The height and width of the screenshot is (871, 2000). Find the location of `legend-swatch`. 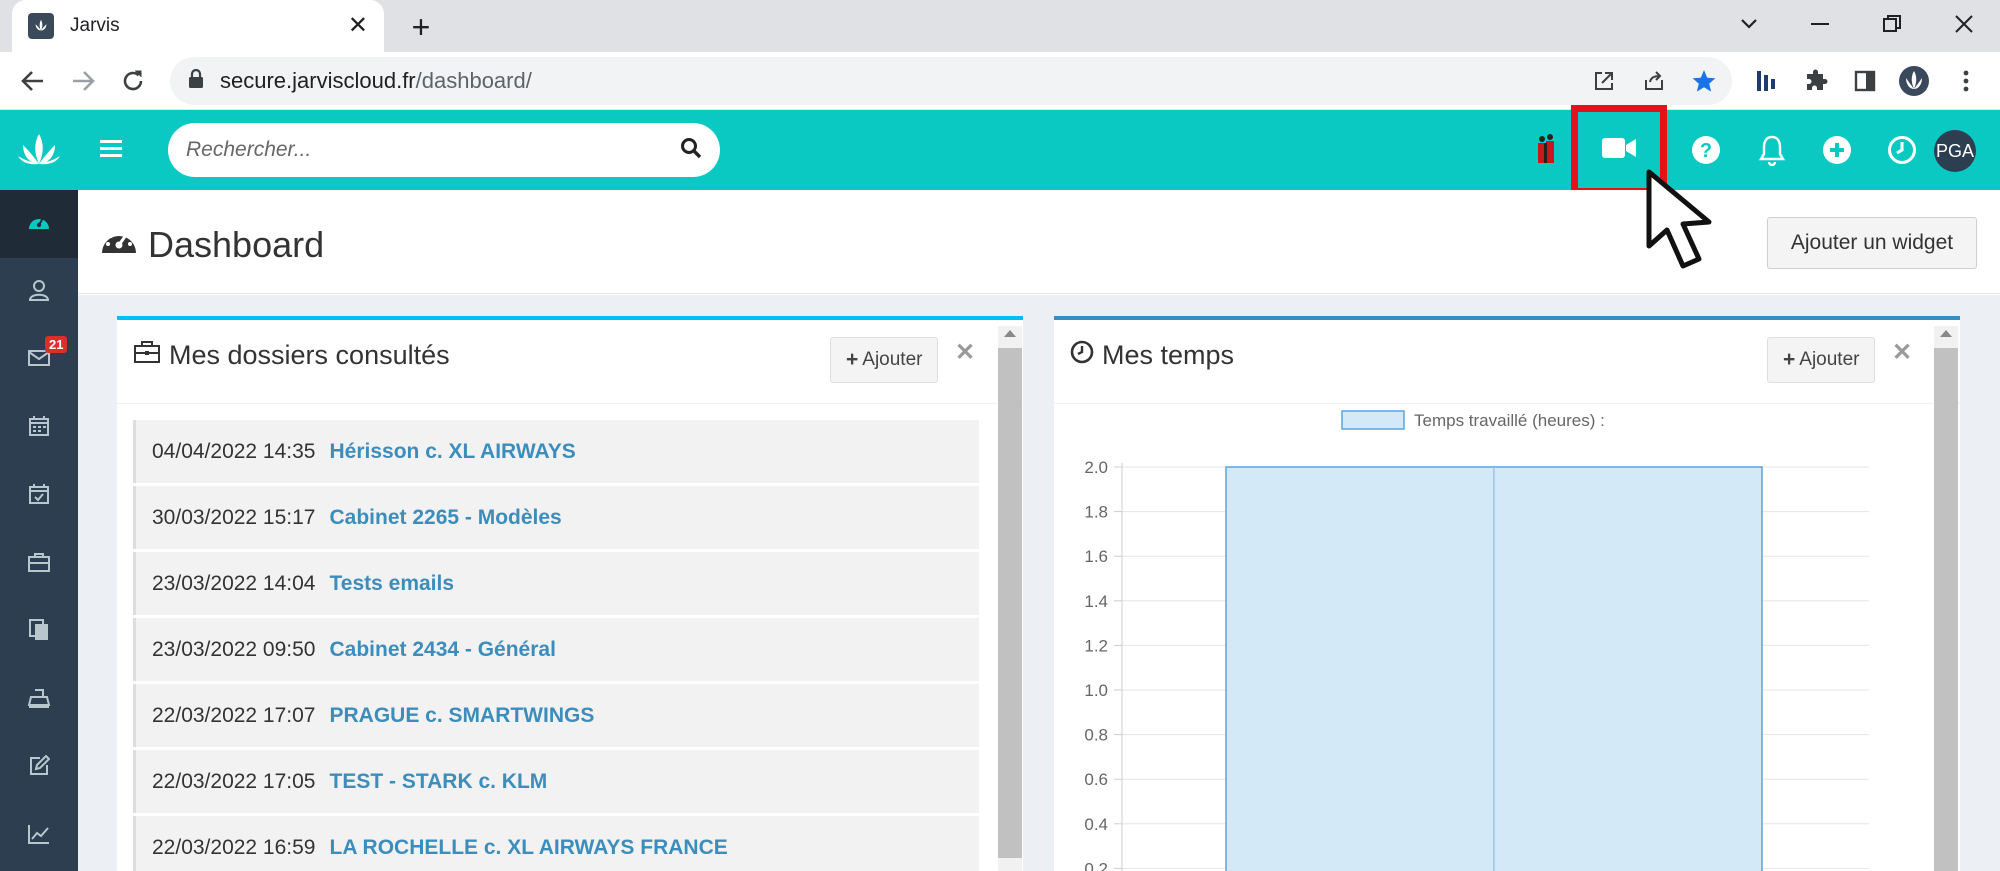

legend-swatch is located at coordinates (1373, 420).